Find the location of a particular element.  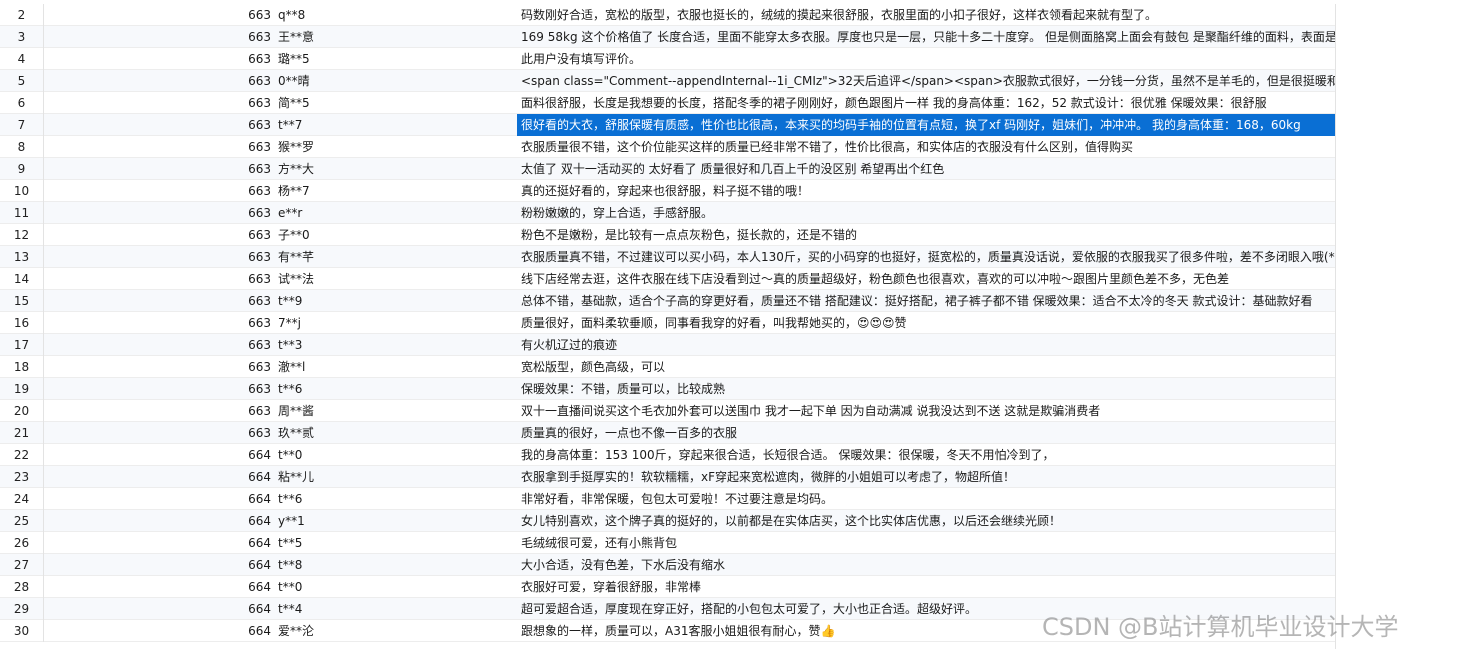

username-cell: 玖**贰 is located at coordinates (395, 432).